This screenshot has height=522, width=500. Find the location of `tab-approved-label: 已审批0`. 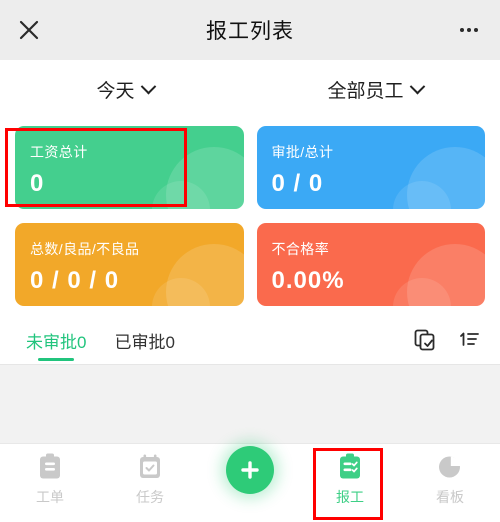

tab-approved-label: 已审批0 is located at coordinates (144, 342).